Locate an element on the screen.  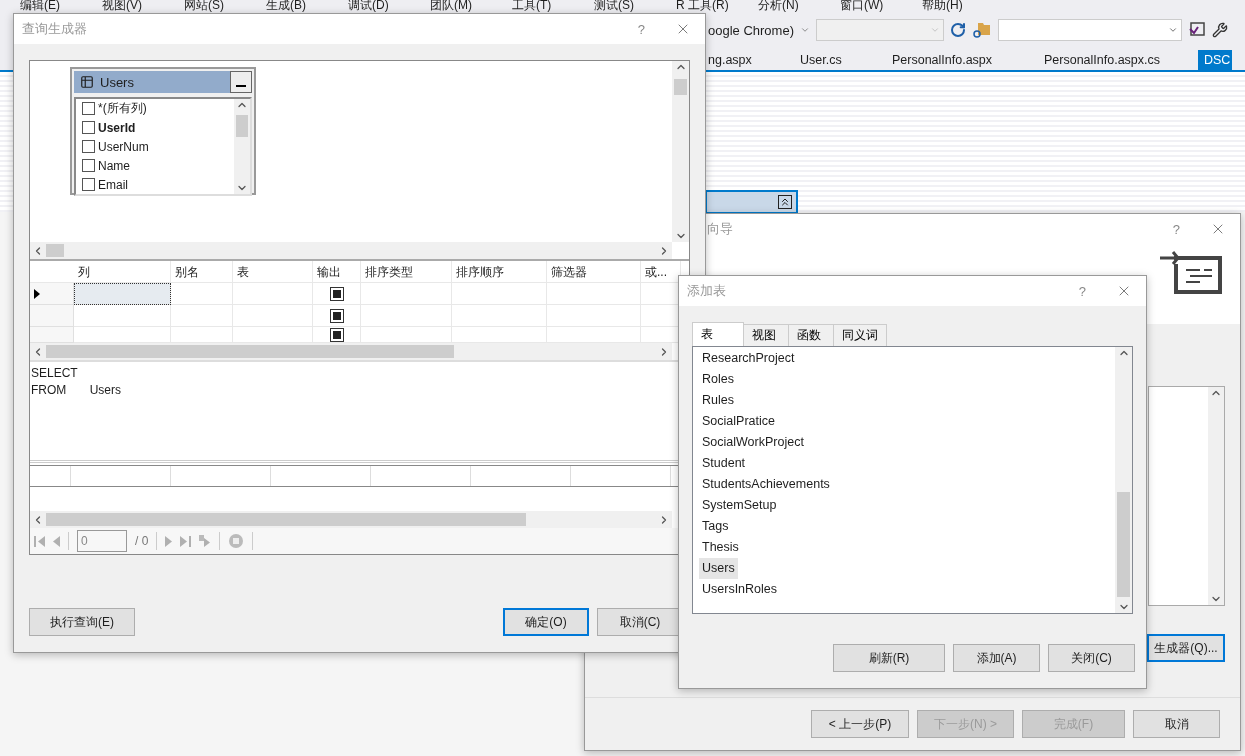
list-item: SocialWorkProject is located at coordinates (753, 442).